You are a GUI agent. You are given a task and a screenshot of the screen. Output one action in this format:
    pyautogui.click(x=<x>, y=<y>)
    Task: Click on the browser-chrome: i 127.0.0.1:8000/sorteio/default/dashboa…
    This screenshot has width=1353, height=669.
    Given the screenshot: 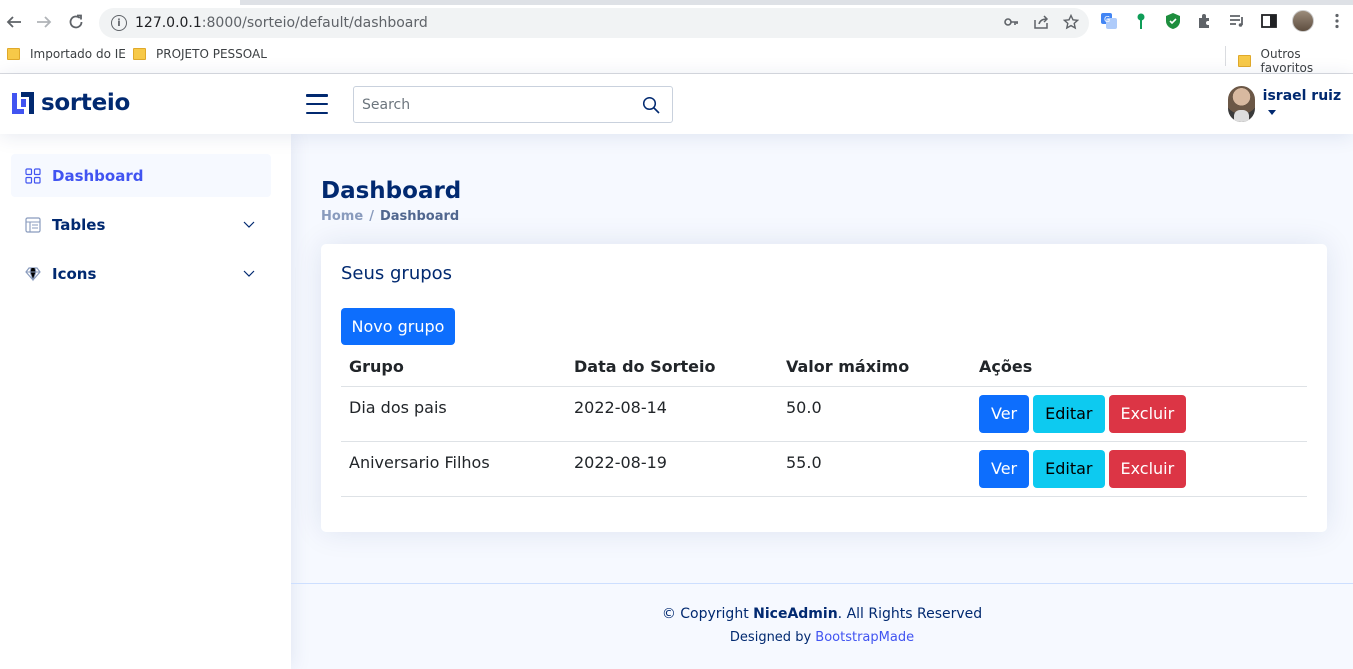 What is the action you would take?
    pyautogui.click(x=676, y=37)
    